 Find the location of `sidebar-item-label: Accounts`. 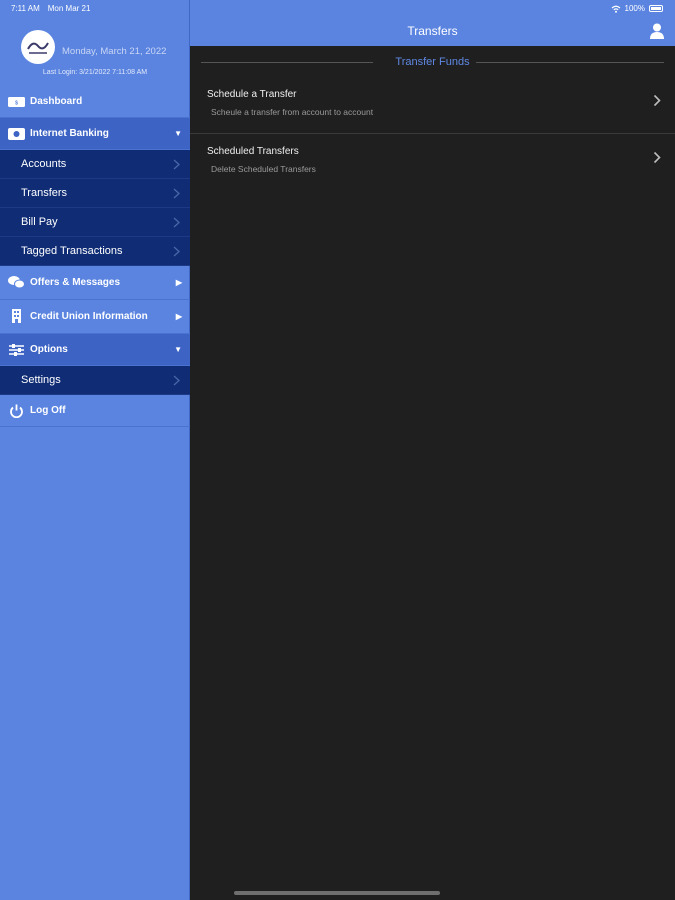

sidebar-item-label: Accounts is located at coordinates (44, 164).